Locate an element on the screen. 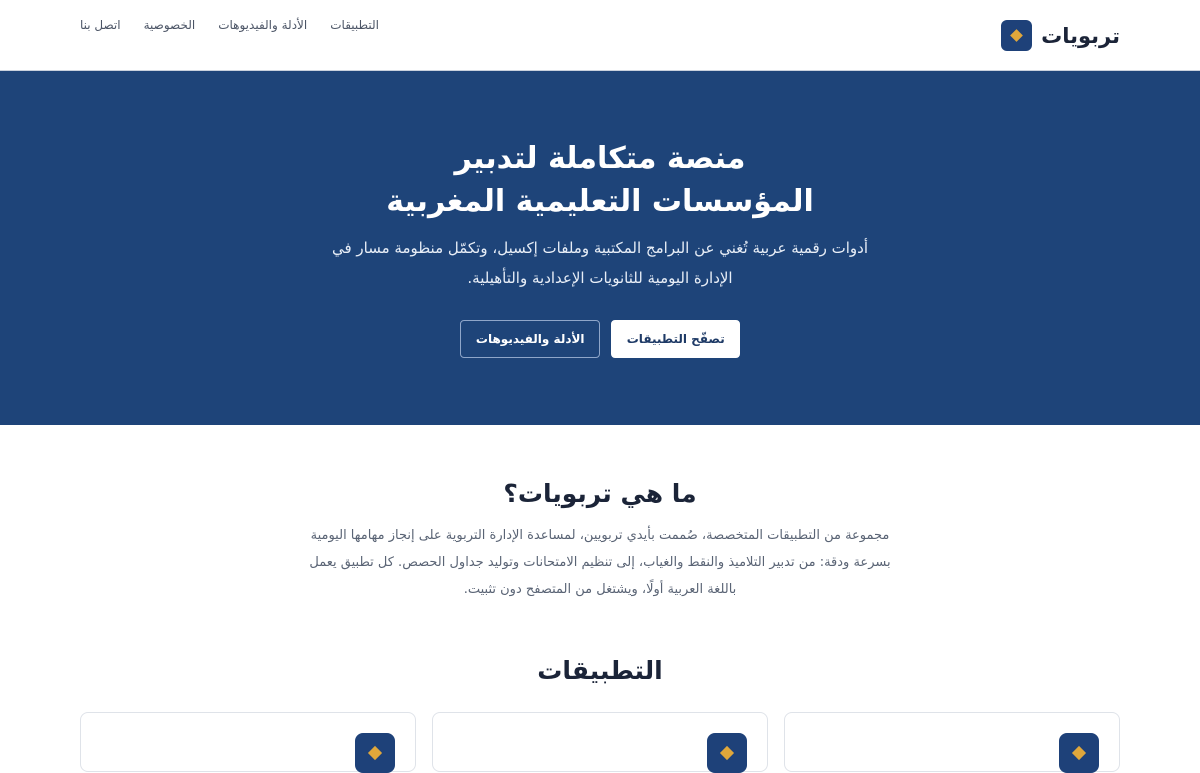  hero-title-line-1: منصة متكاملة لتدبير is located at coordinates (600, 158).